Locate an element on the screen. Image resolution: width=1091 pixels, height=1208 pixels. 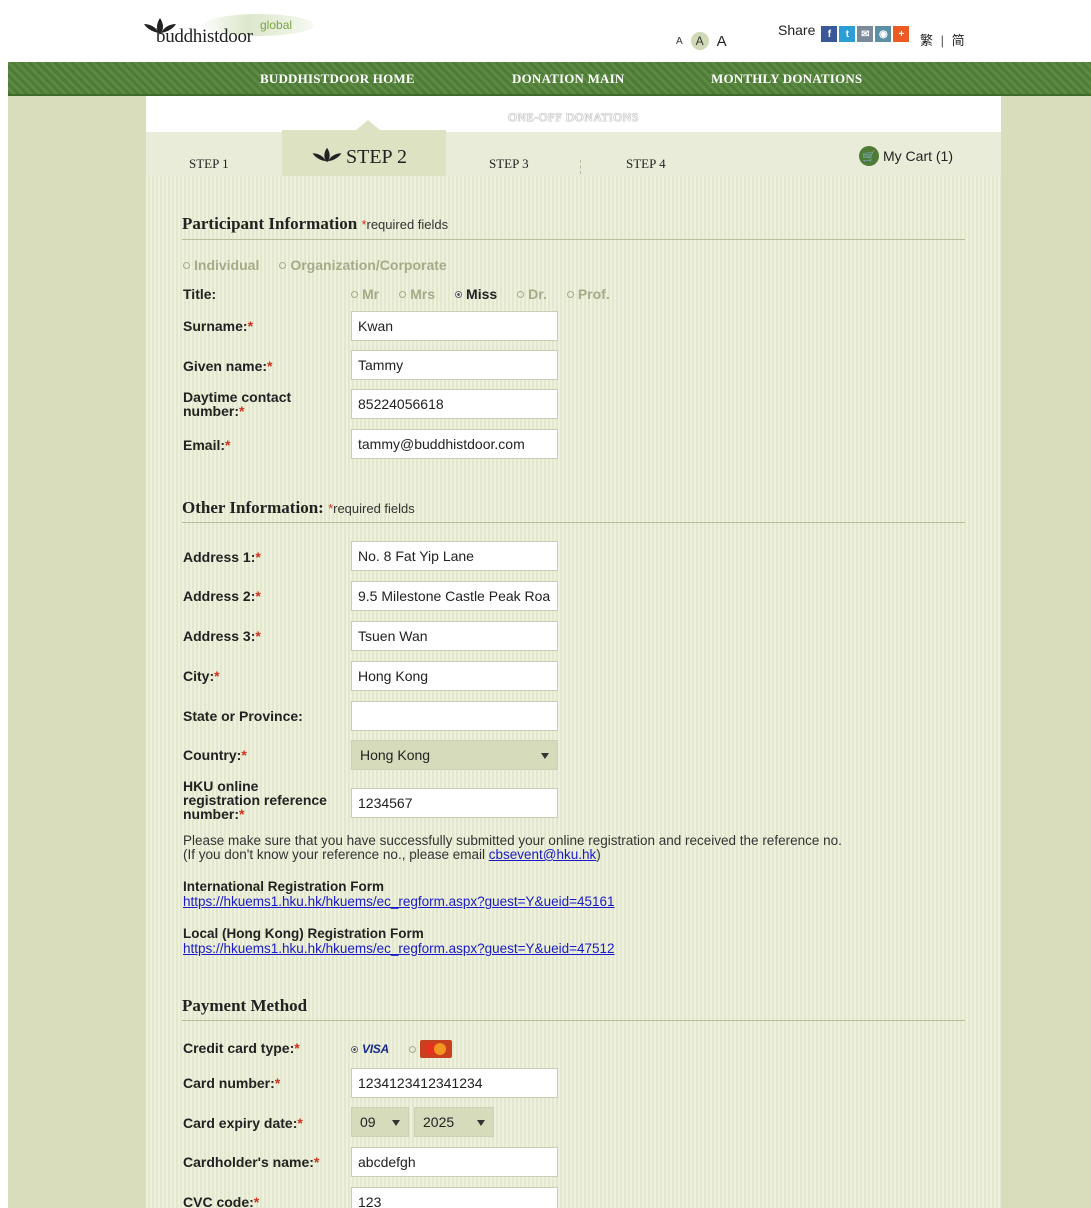
cardholder-input is located at coordinates (454, 1162).